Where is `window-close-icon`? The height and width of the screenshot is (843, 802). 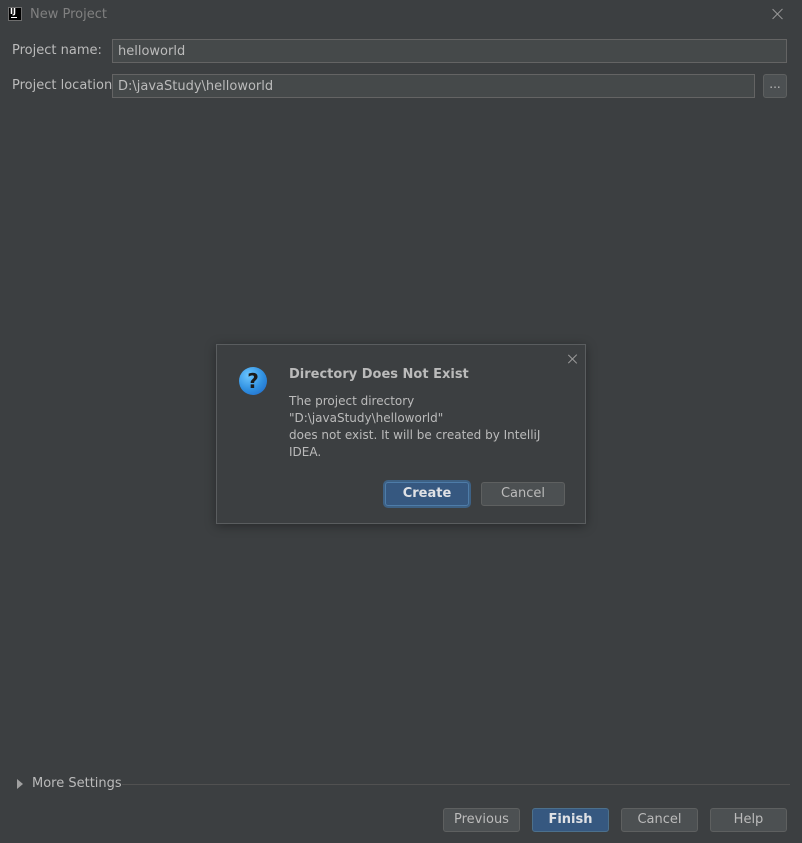
window-close-icon is located at coordinates (778, 14).